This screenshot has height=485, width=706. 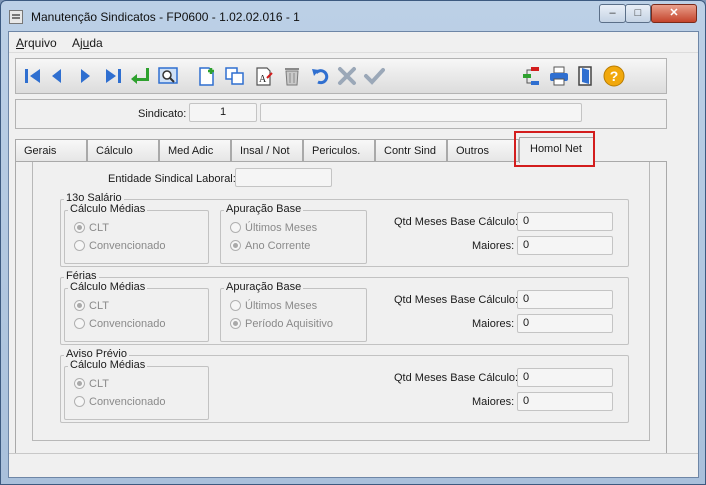 I want to click on last-record-icon, so click(x=113, y=76).